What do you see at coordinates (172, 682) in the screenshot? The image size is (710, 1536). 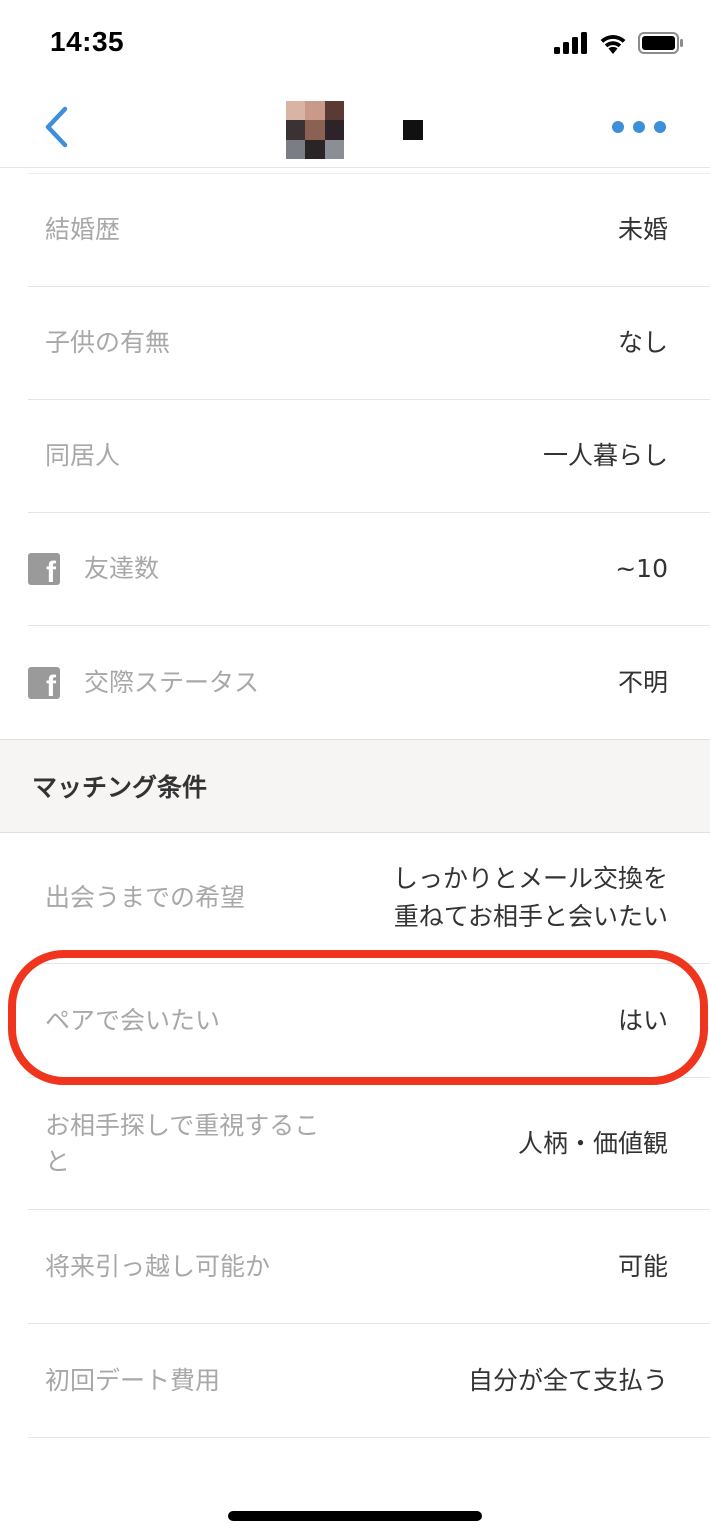 I see `row-label: 交際ステータス` at bounding box center [172, 682].